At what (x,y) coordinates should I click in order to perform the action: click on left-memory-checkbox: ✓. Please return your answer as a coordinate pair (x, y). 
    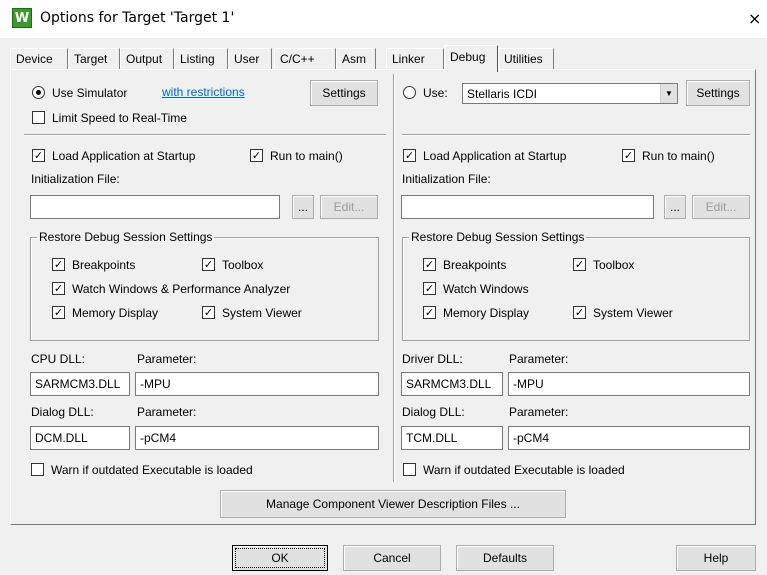
    Looking at the image, I should click on (58, 312).